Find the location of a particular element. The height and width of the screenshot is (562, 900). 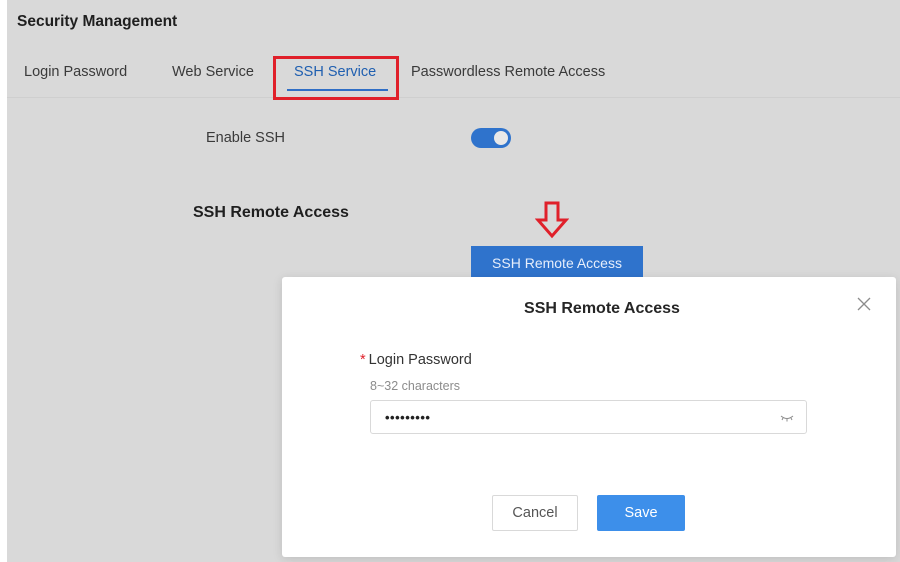

login-password-label-text: Login Password is located at coordinates (420, 360).